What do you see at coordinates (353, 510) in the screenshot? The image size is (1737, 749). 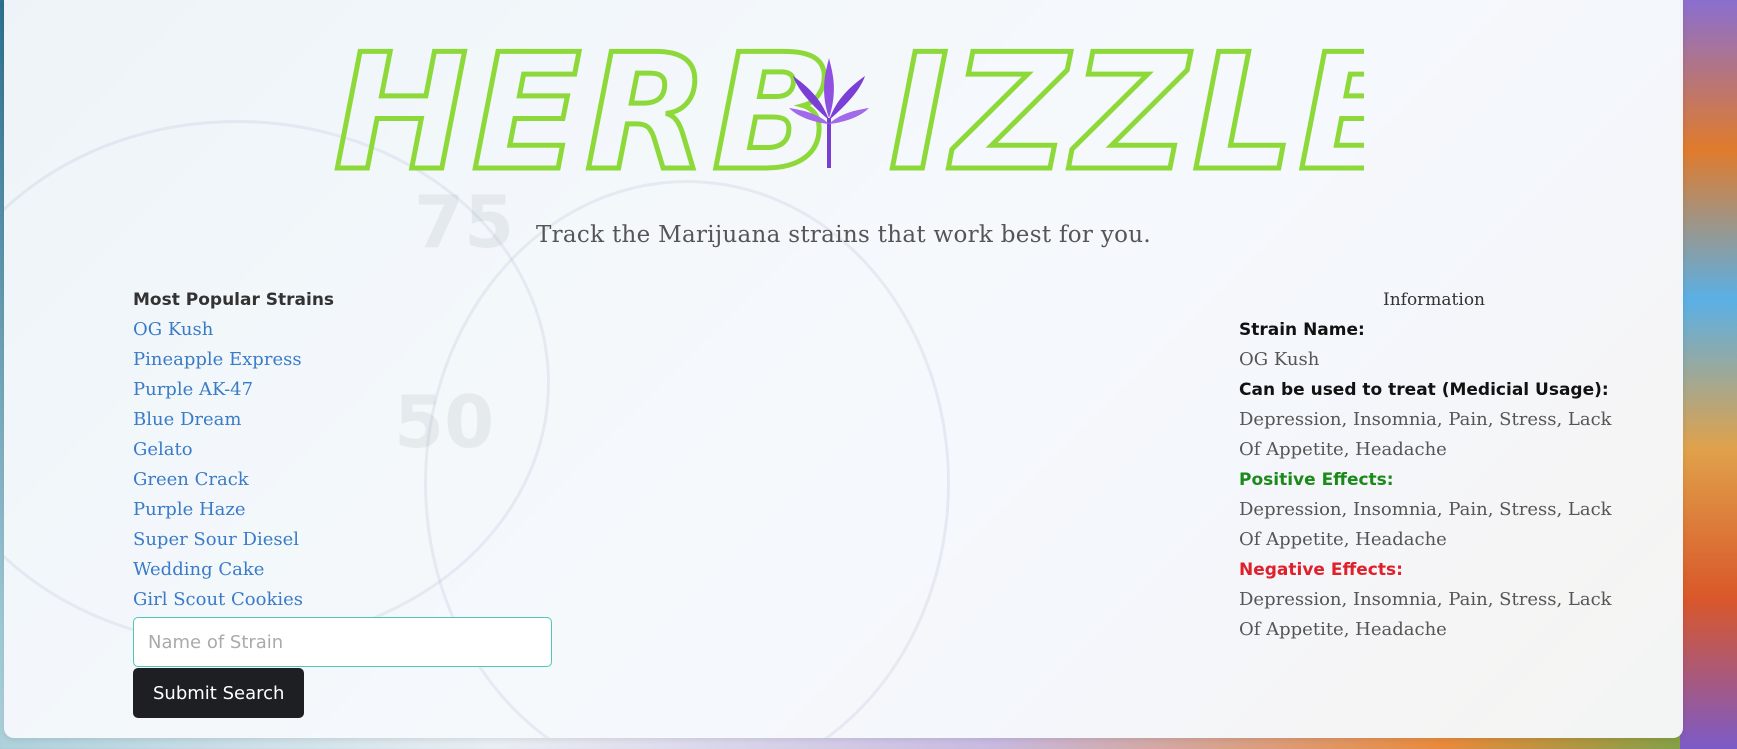 I see `strain-link: Purple Haze` at bounding box center [353, 510].